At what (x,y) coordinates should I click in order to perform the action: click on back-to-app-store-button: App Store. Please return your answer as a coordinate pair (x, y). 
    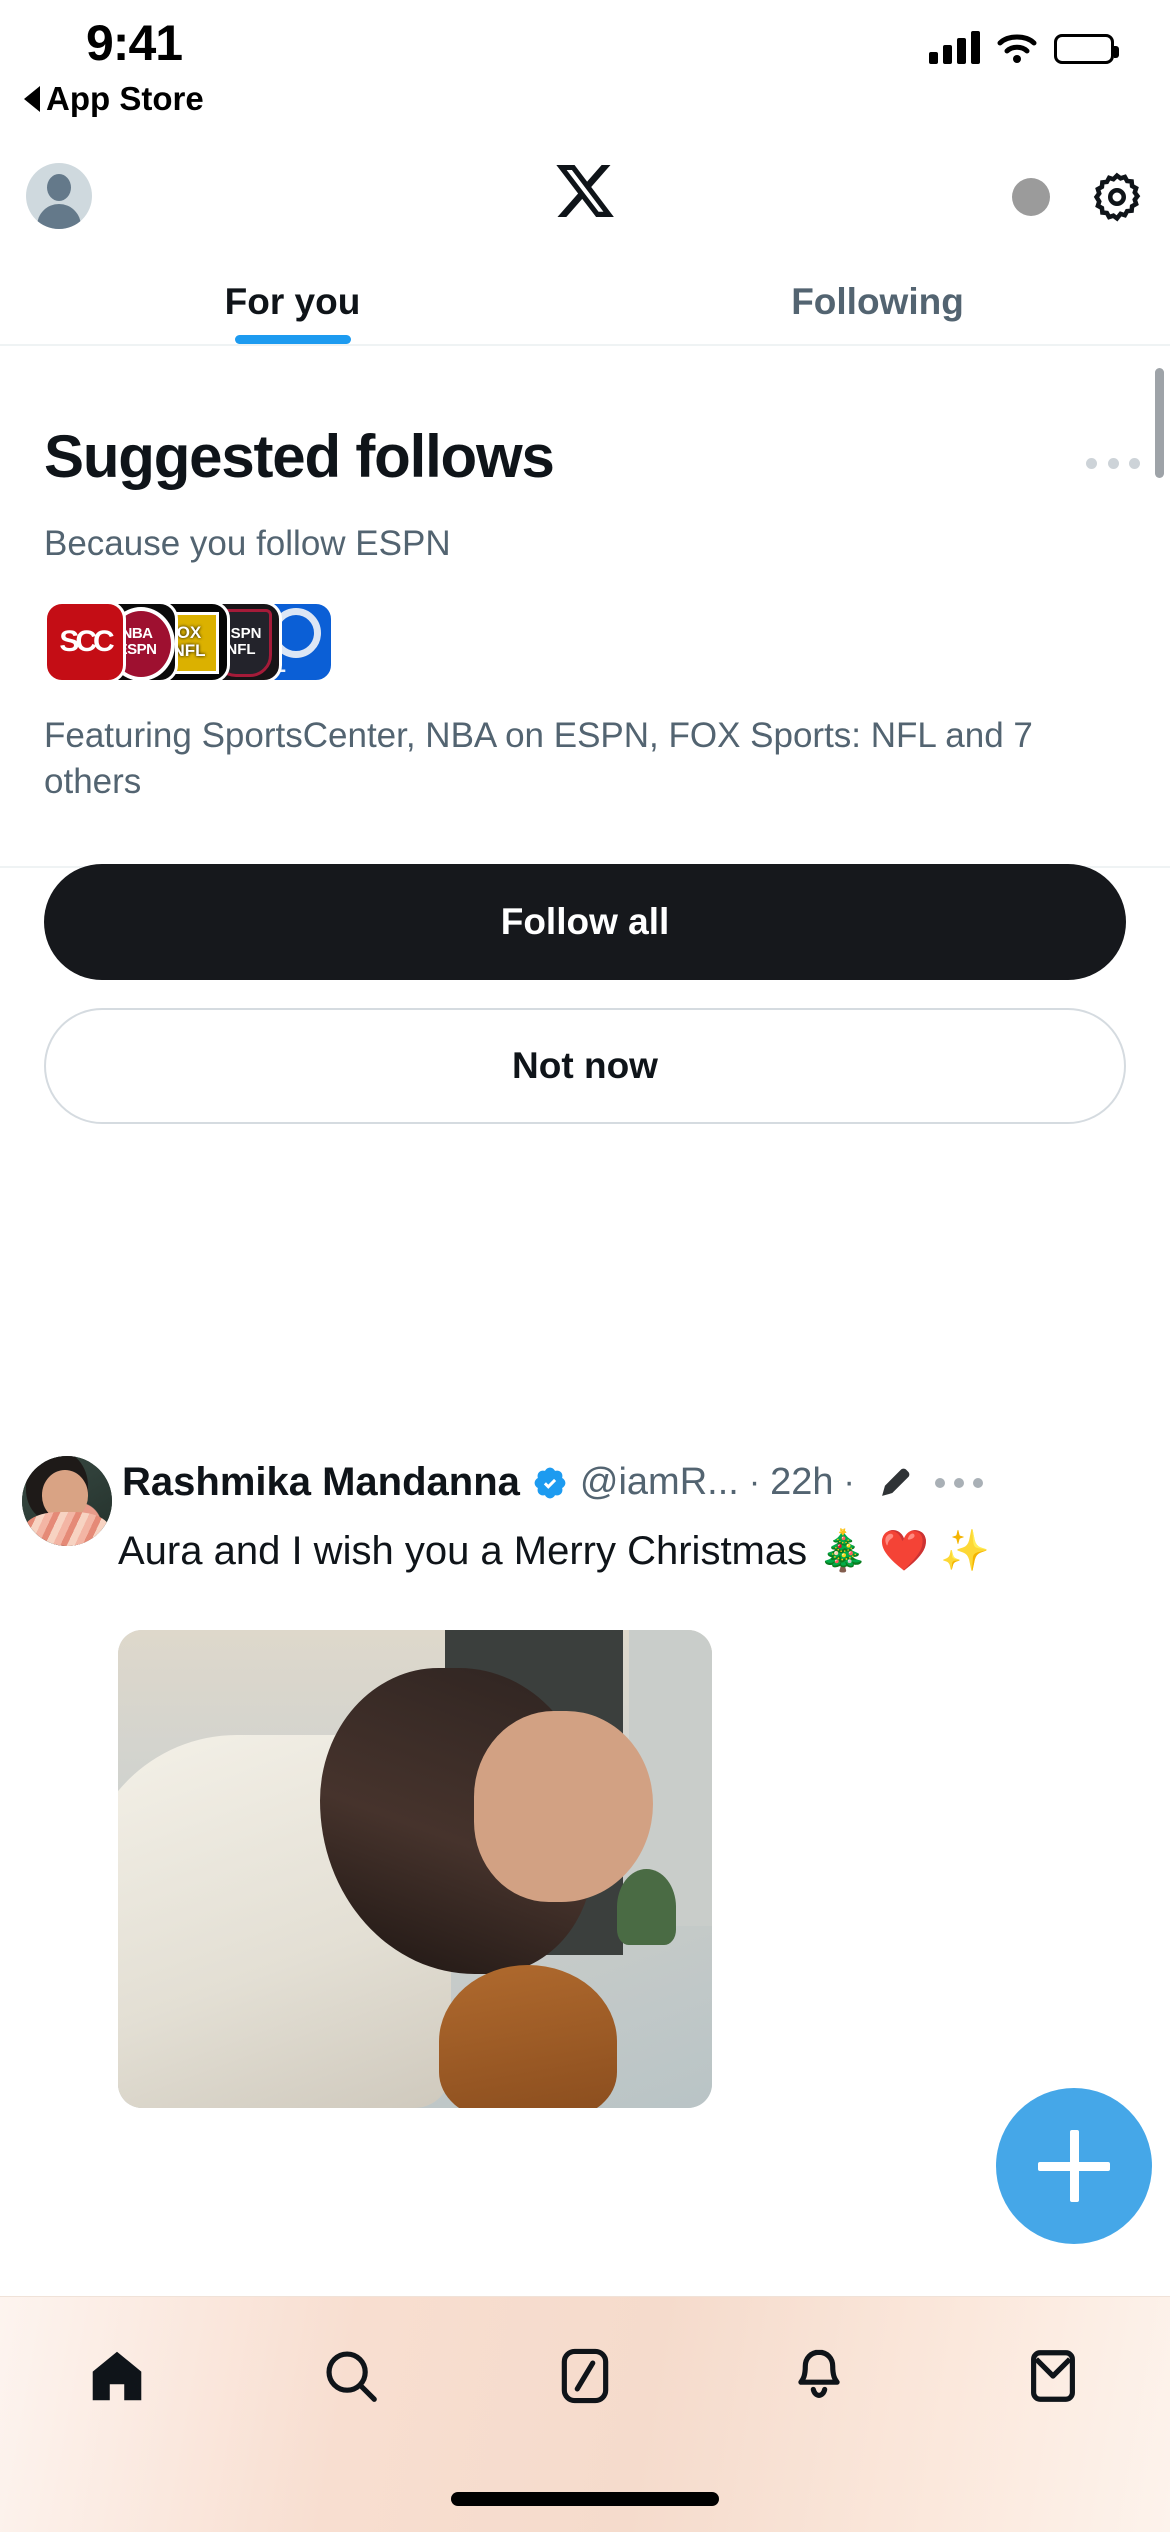
    Looking at the image, I should click on (114, 99).